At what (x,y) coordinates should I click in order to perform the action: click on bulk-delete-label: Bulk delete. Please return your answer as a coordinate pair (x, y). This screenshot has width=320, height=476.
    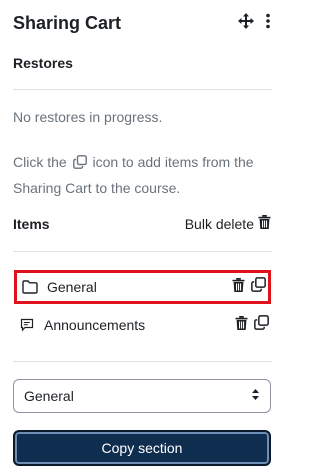
    Looking at the image, I should click on (219, 224).